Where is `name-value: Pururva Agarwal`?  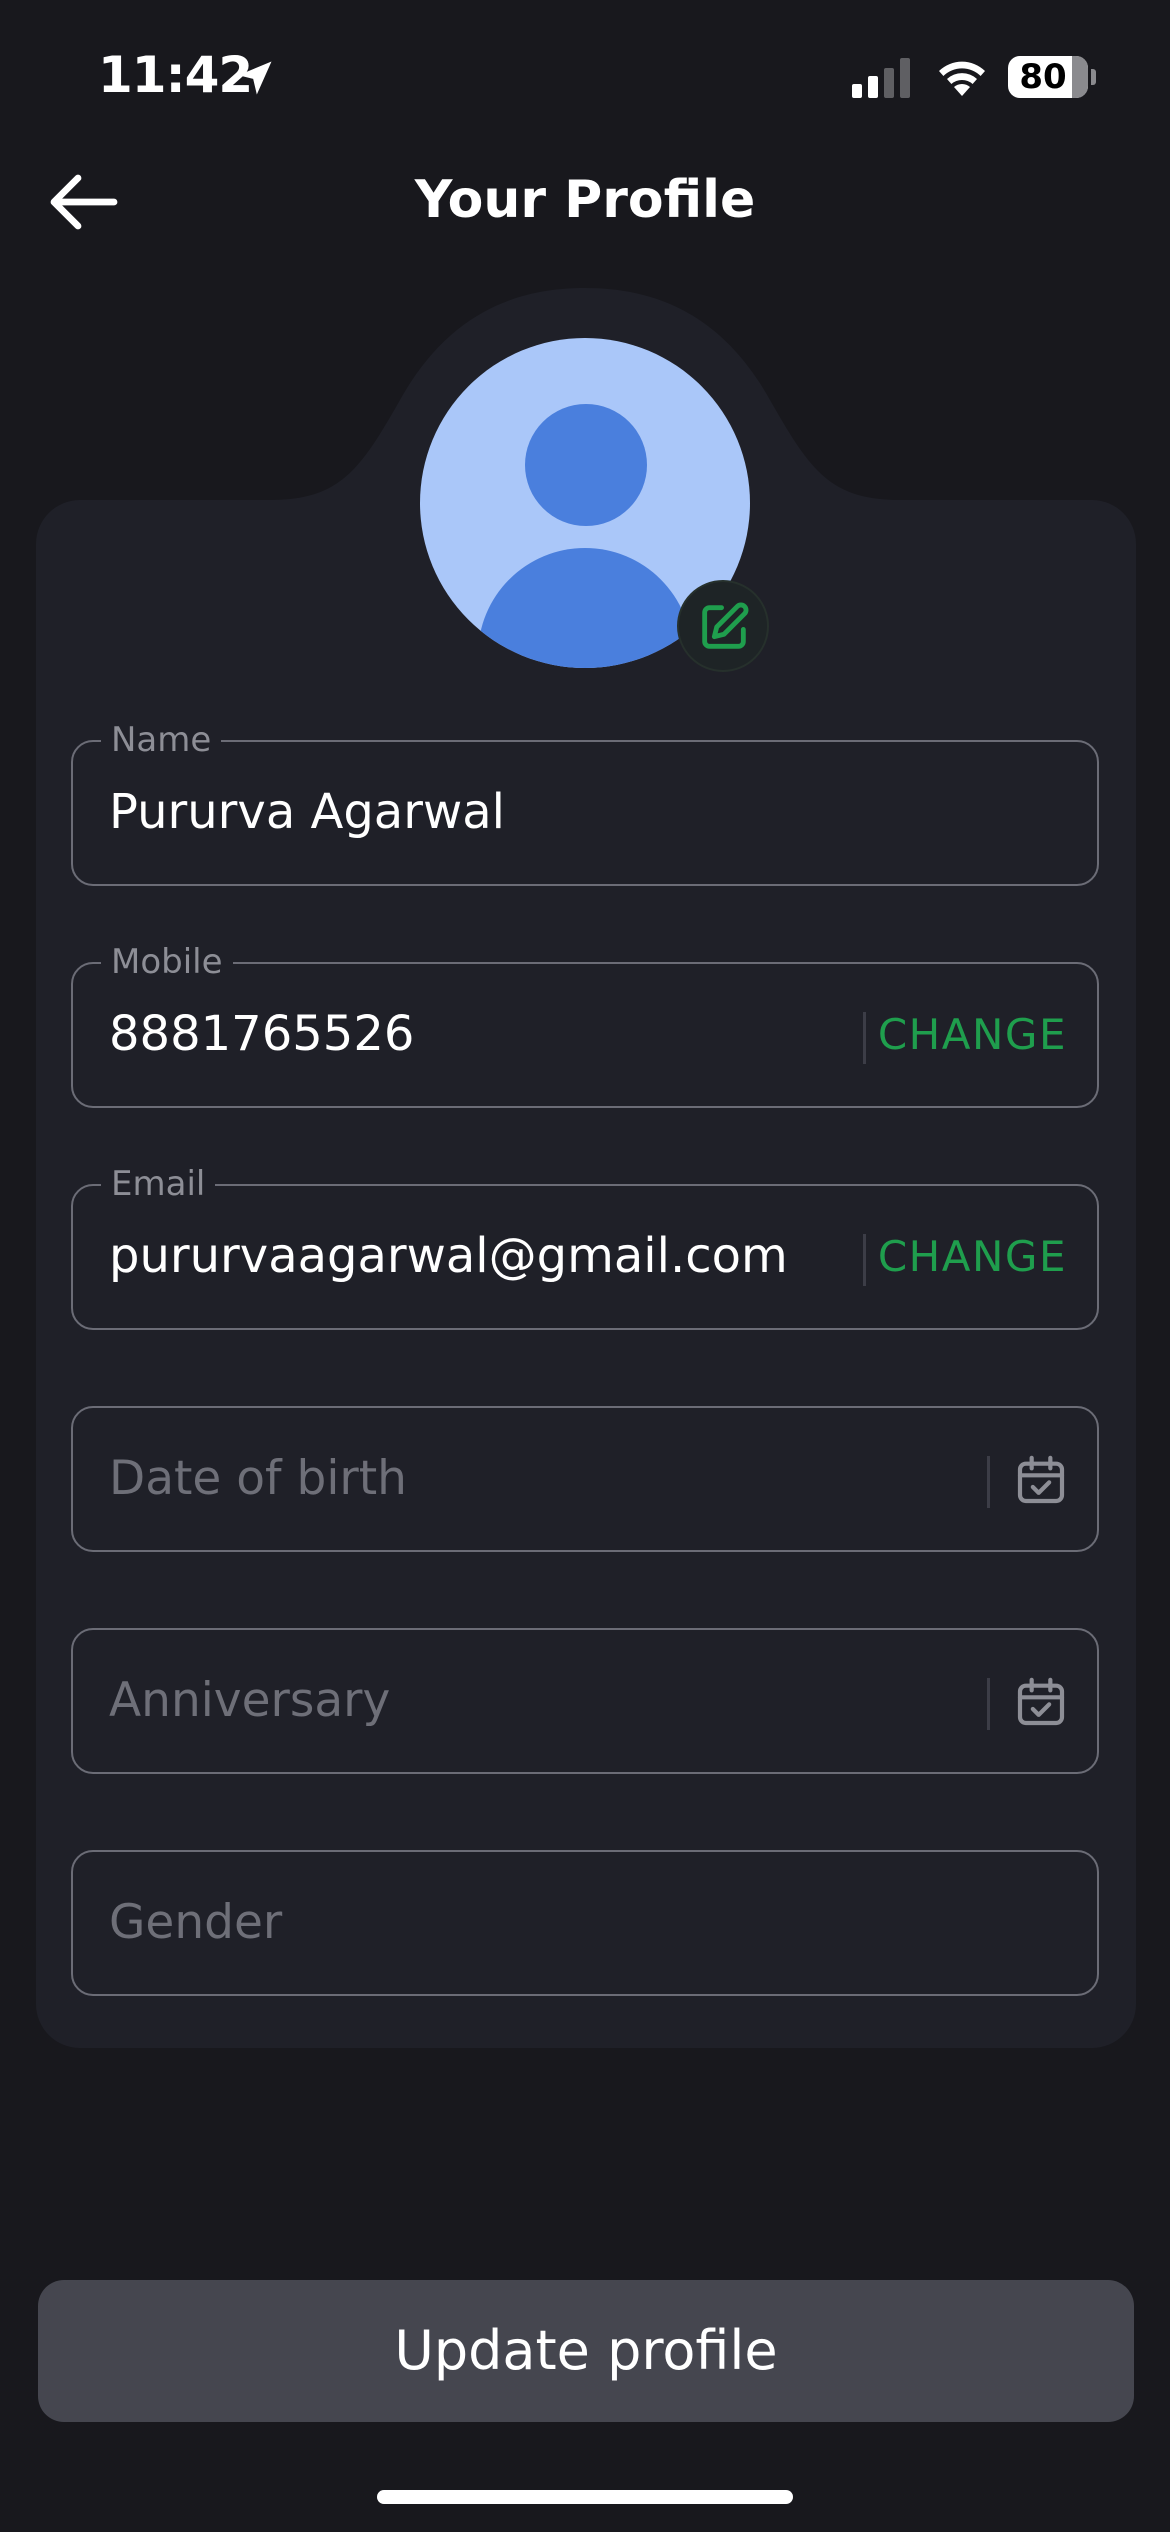
name-value: Pururva Agarwal is located at coordinates (307, 812).